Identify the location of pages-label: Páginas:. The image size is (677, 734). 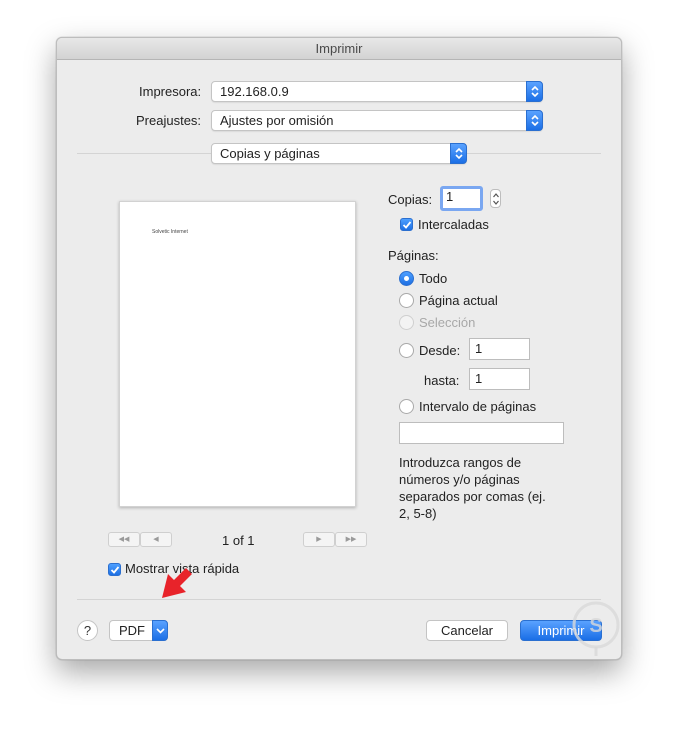
(413, 255).